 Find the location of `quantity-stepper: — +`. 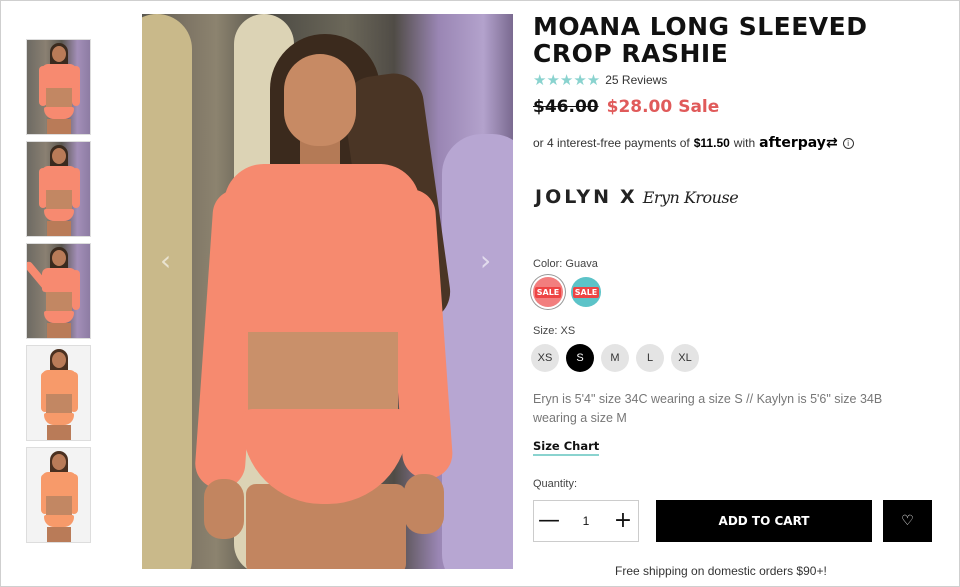

quantity-stepper: — + is located at coordinates (586, 521).